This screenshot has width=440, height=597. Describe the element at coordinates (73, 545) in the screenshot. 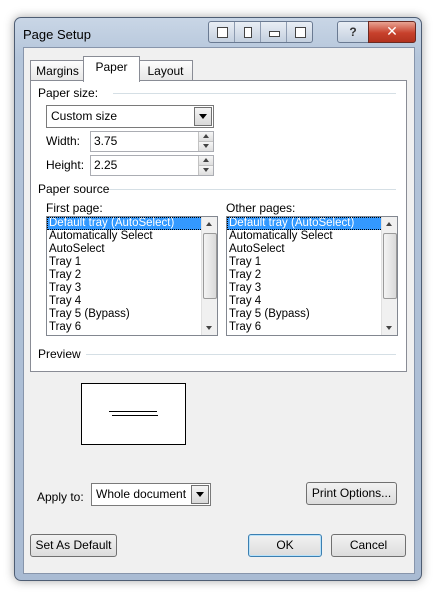

I see `set-as-default-button: Set As Default` at that location.